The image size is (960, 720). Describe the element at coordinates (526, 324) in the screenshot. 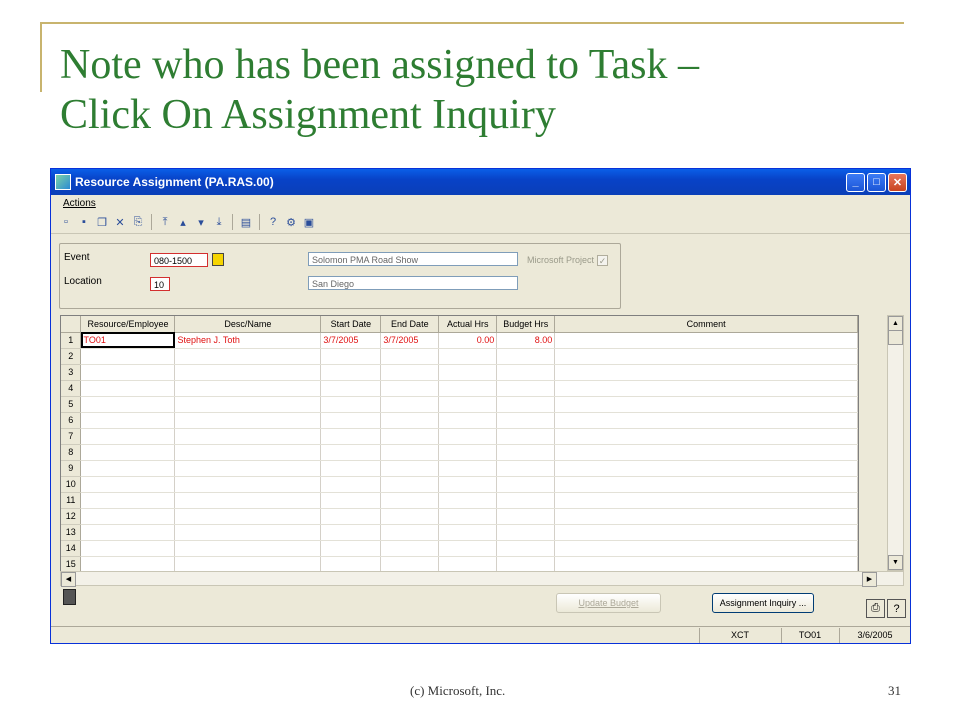

I see `column-header: Budget Hrs` at that location.